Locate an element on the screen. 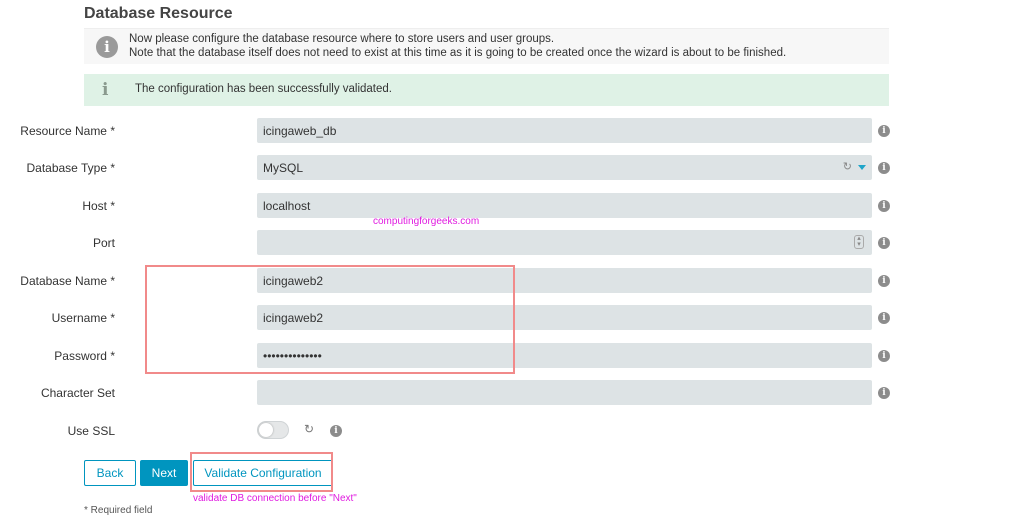  use-ssl-row: Use SSL ↻ i is located at coordinates (450, 431).